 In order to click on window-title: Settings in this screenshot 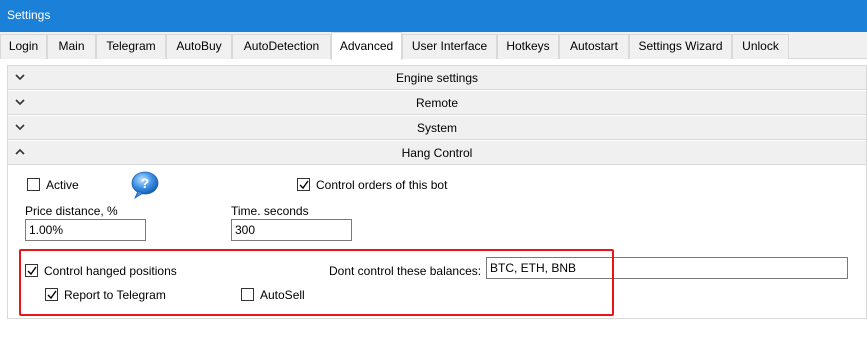, I will do `click(29, 15)`.